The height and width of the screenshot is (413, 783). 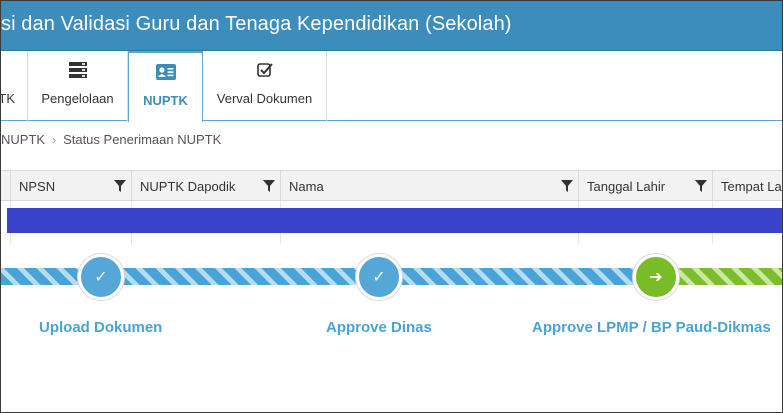 What do you see at coordinates (165, 73) in the screenshot?
I see `id-card-icon` at bounding box center [165, 73].